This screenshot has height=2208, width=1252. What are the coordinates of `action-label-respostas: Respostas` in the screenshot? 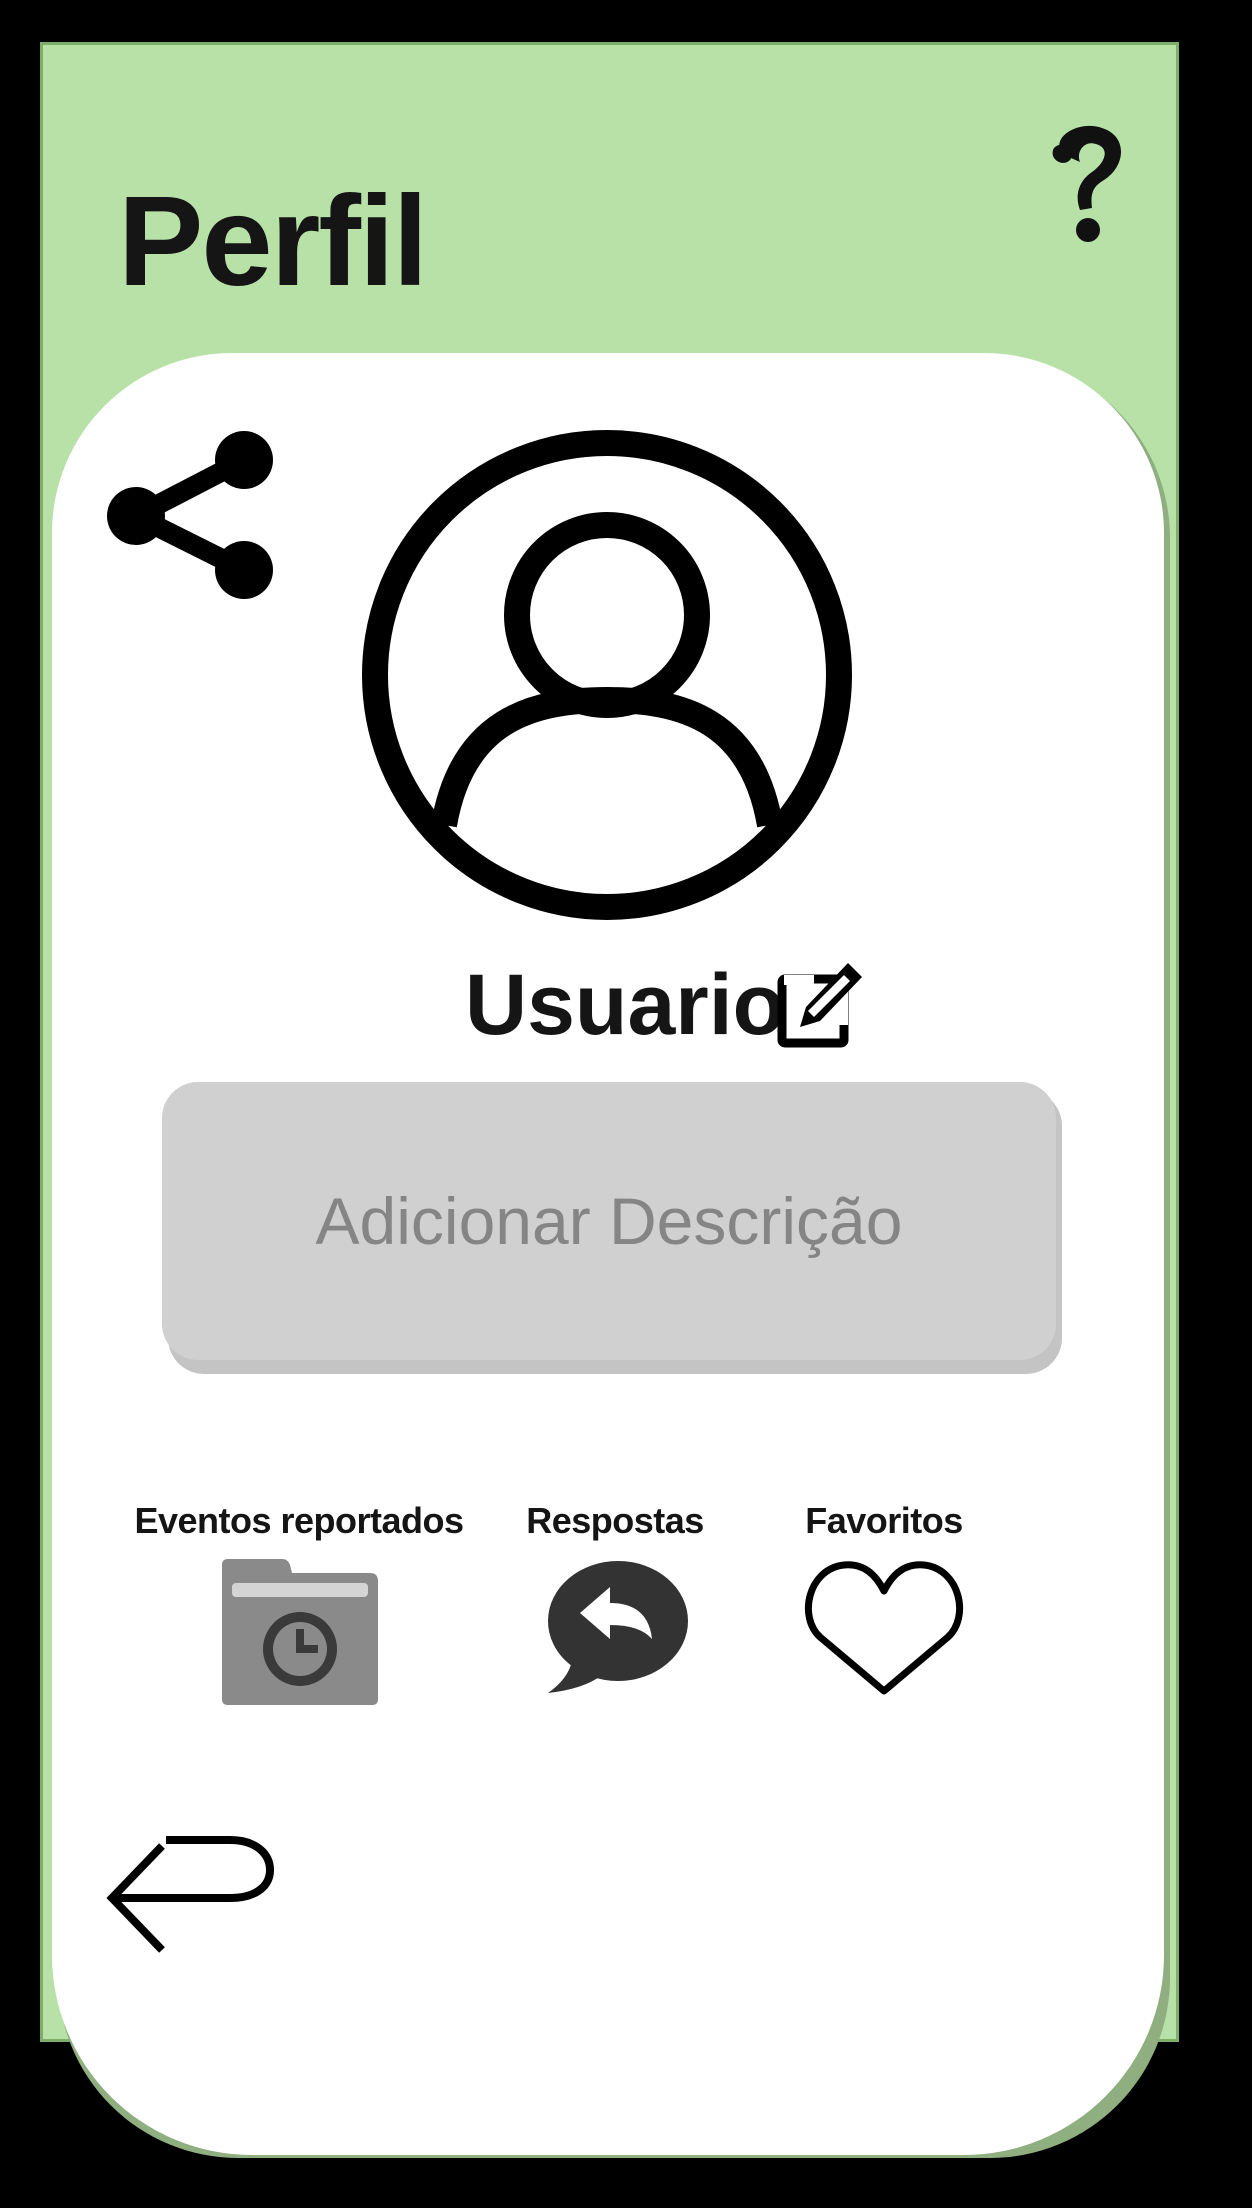 It's located at (615, 1520).